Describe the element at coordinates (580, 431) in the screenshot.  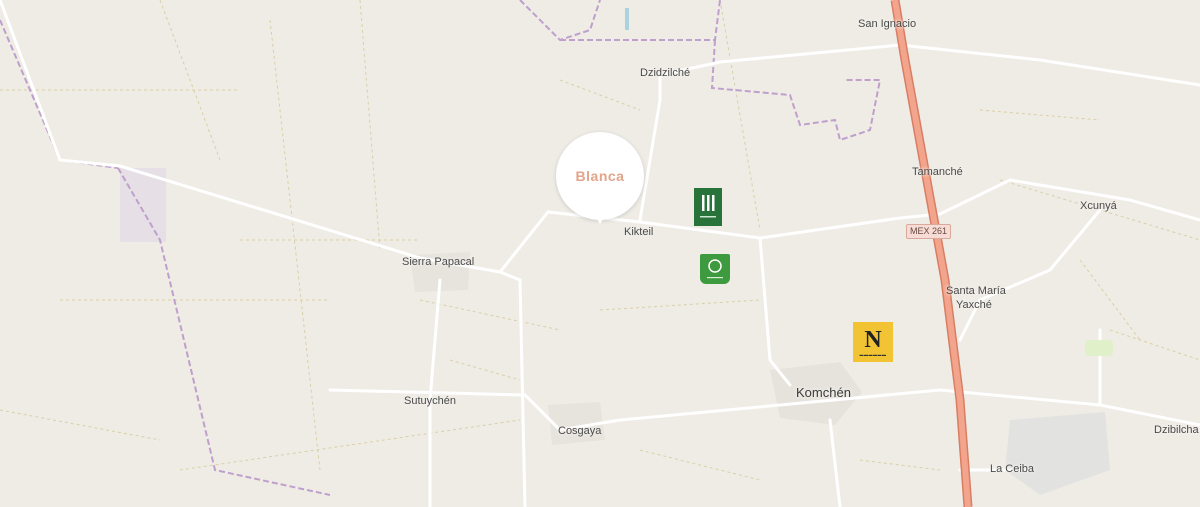
I see `place-label-cosgaya: Cosgaya` at that location.